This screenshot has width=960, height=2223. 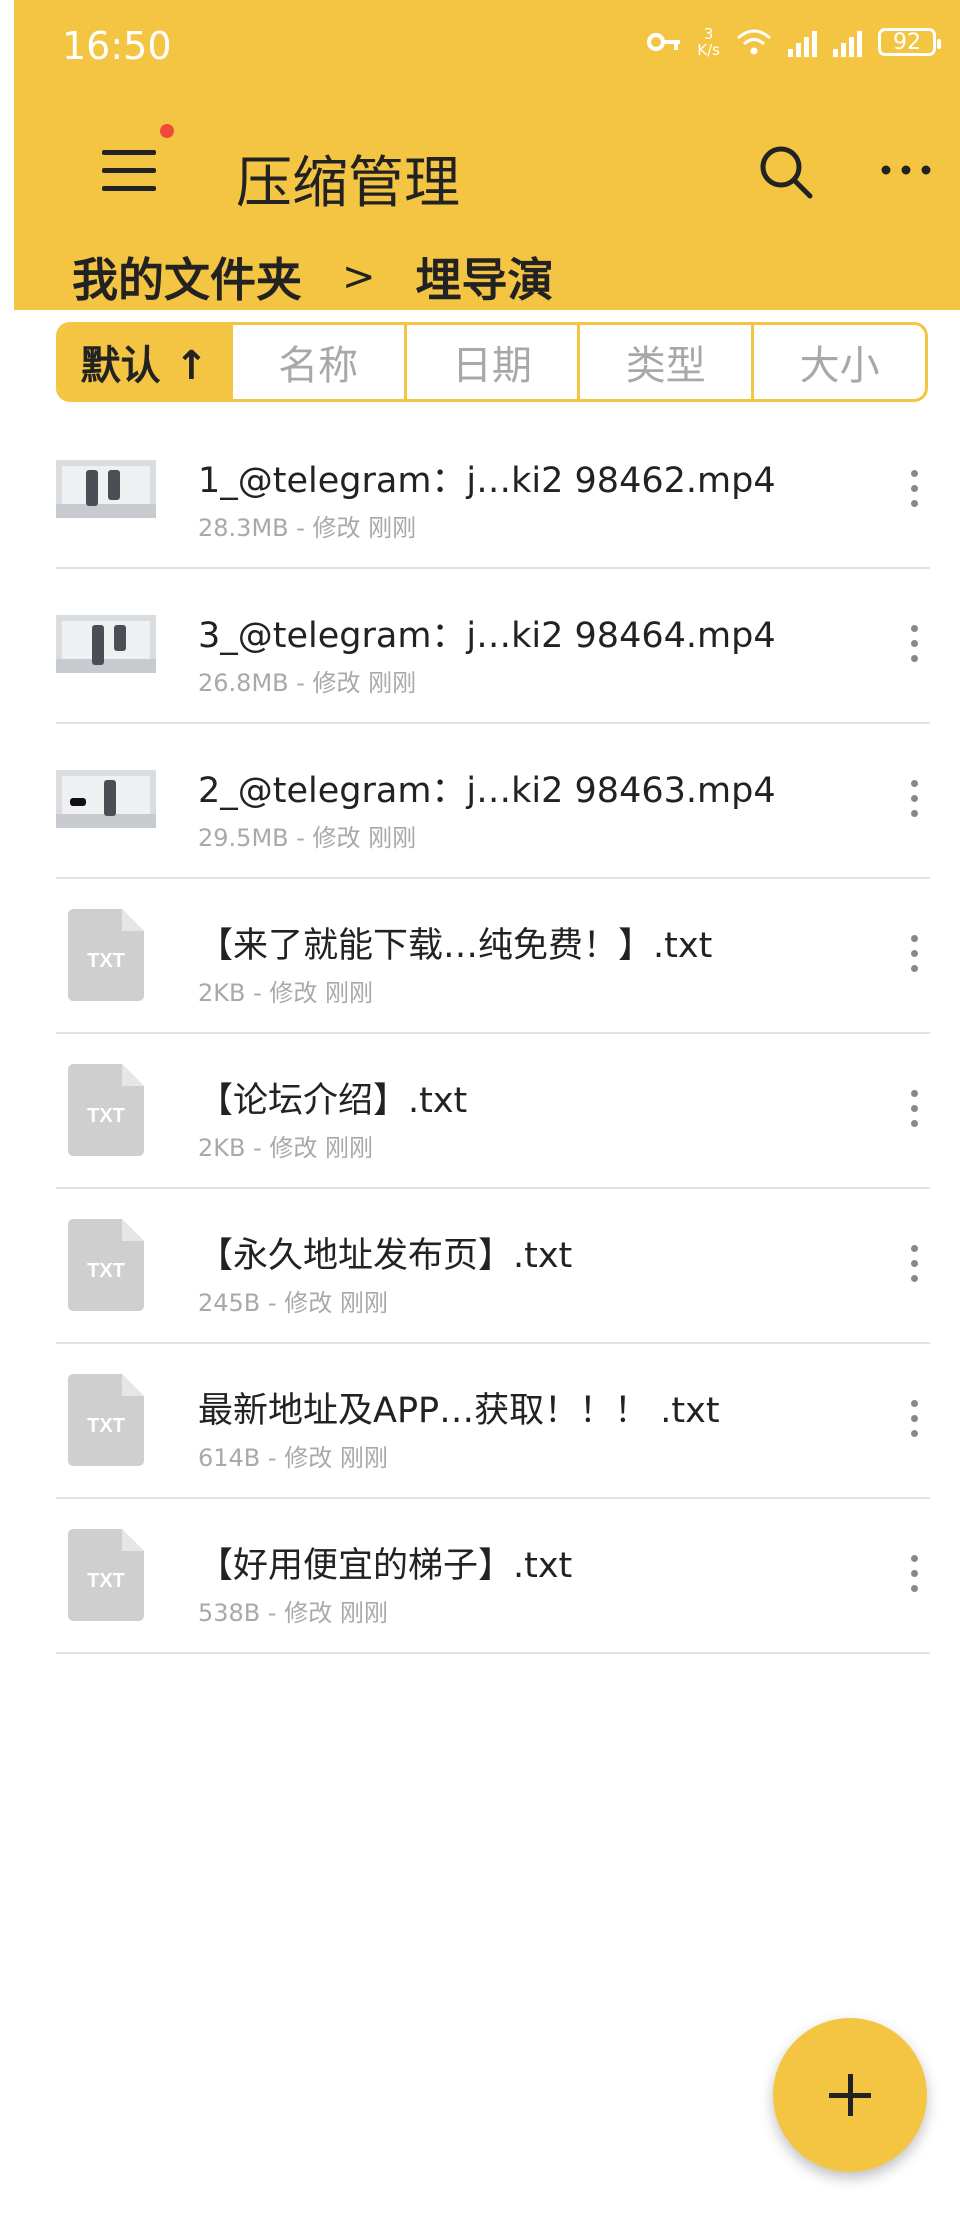 I want to click on app-bar: 16:50 3 K/s 92 压缩管理 我的文件夹 > 埋导演, so click(x=487, y=155).